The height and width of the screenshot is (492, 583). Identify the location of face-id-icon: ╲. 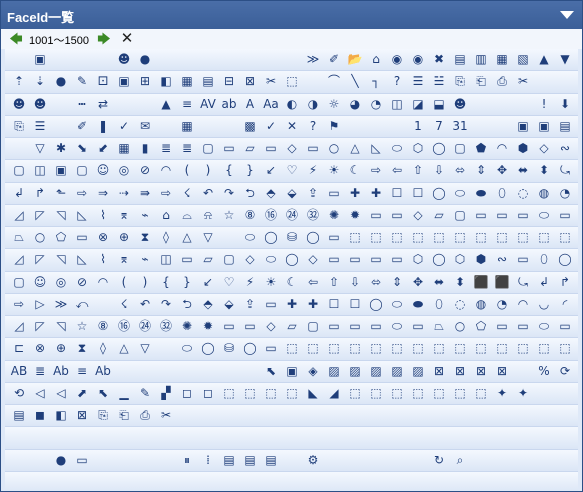
(355, 81).